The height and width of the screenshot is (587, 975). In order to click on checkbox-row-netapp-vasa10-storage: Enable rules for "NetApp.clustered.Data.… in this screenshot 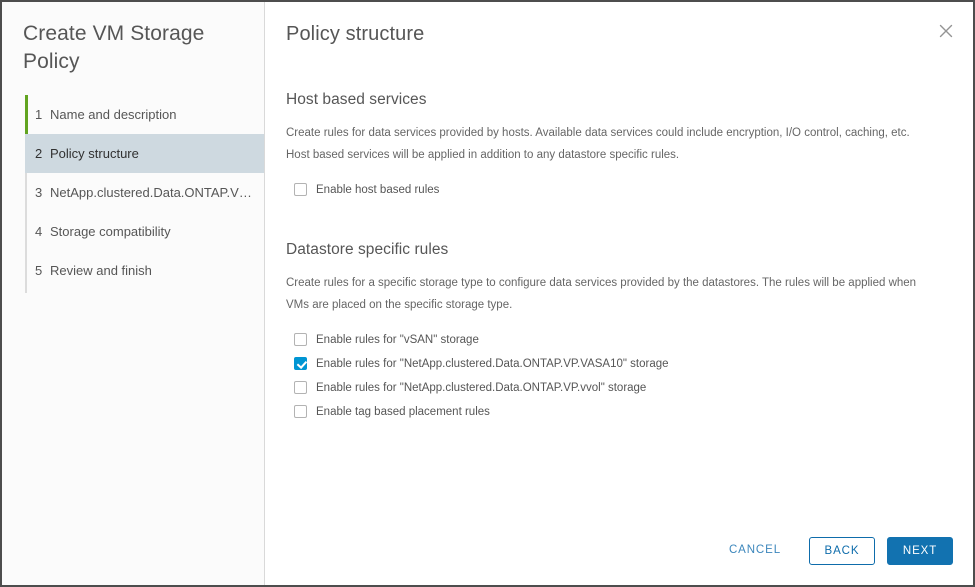, I will do `click(623, 363)`.